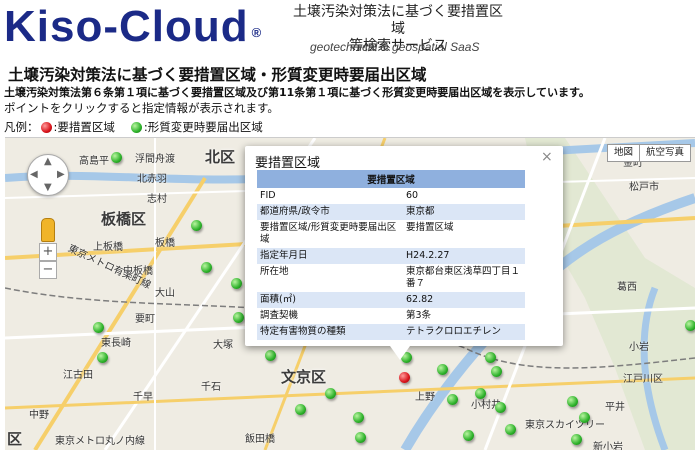 This screenshot has width=696, height=450. I want to click on ward-label: 文京区, so click(304, 377).